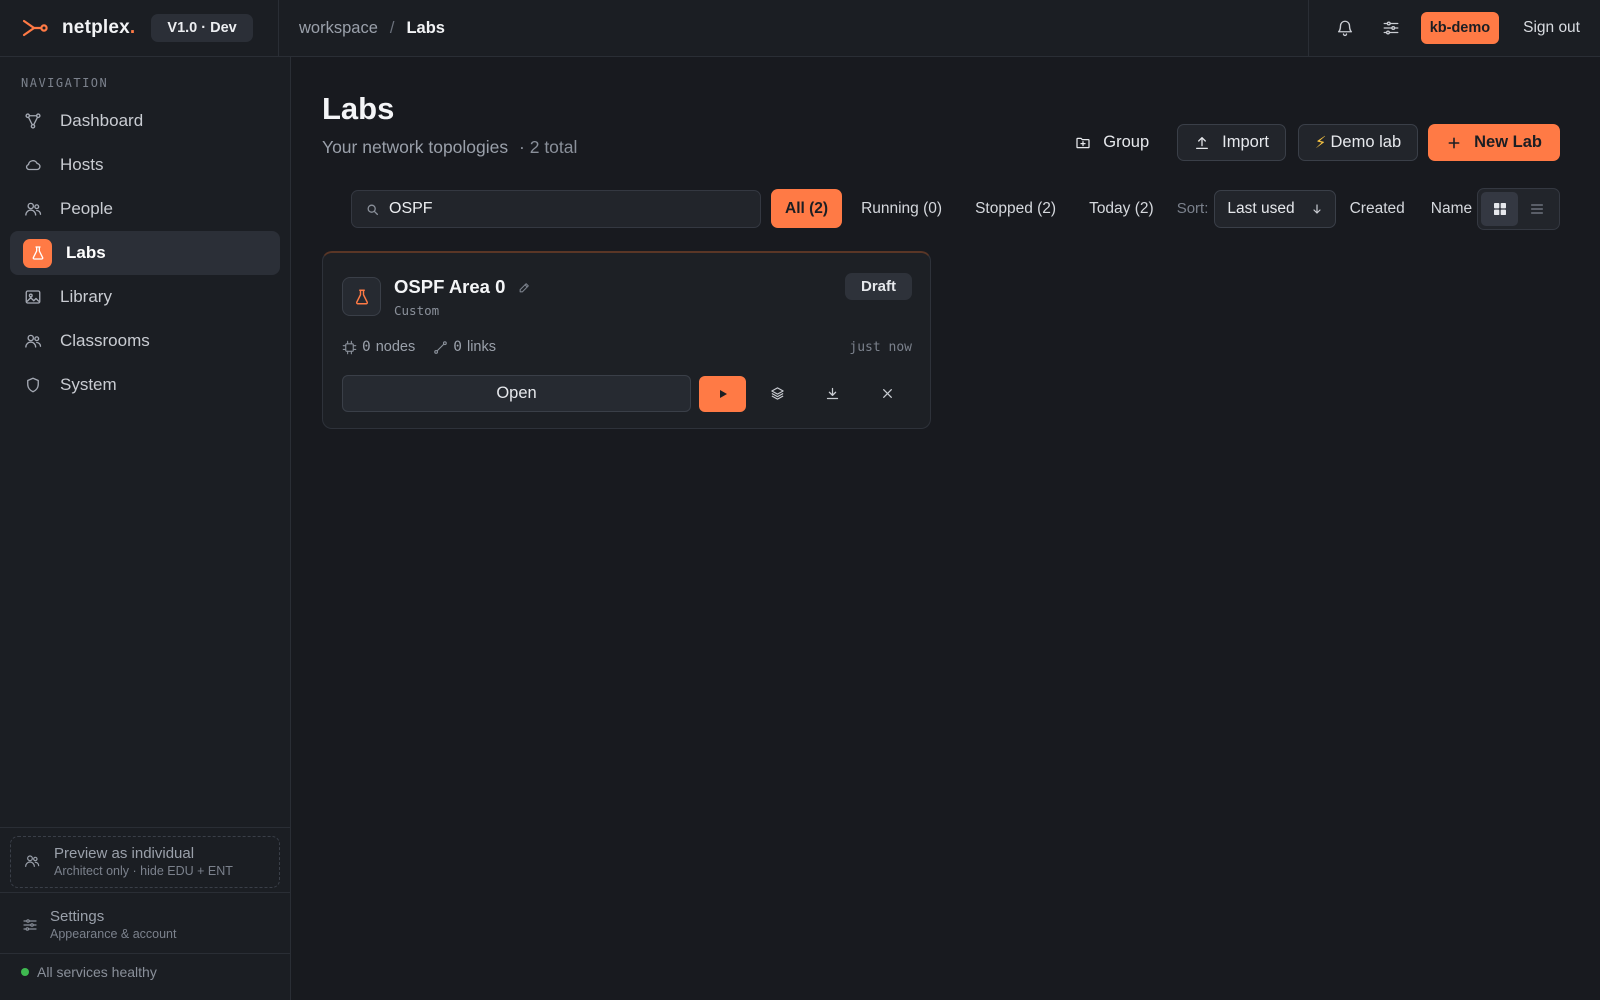  Describe the element at coordinates (1454, 143) in the screenshot. I see `plus-icon` at that location.